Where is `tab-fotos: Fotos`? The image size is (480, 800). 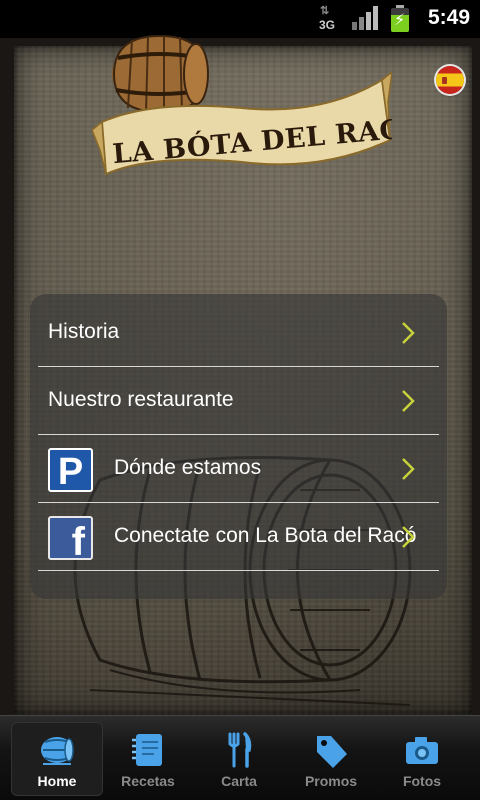 tab-fotos: Fotos is located at coordinates (422, 759).